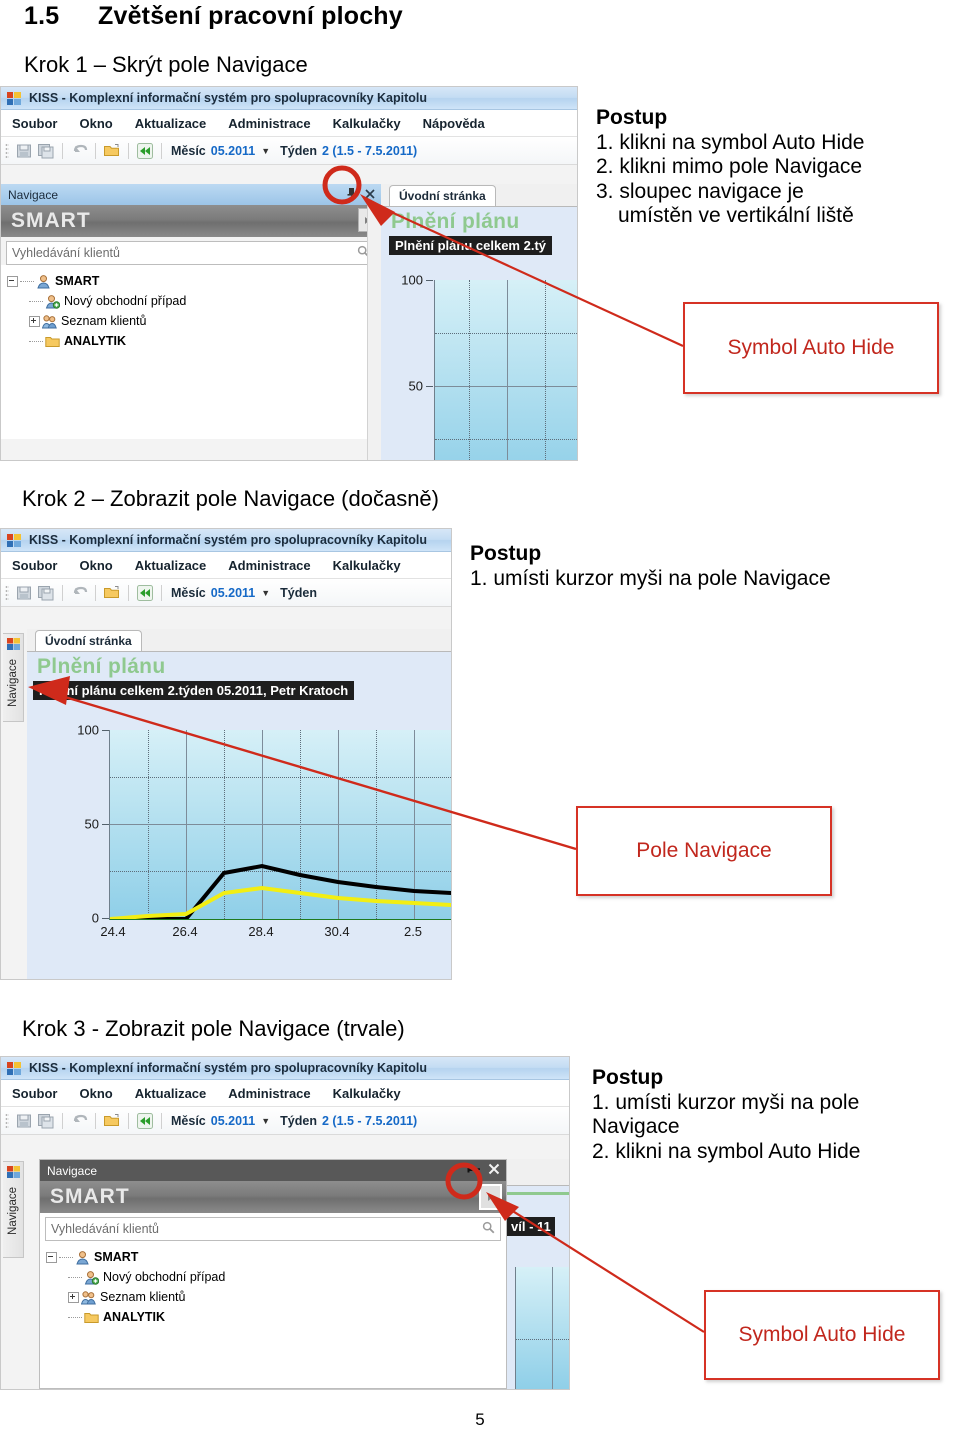  I want to click on user-add-icon, so click(53, 301).